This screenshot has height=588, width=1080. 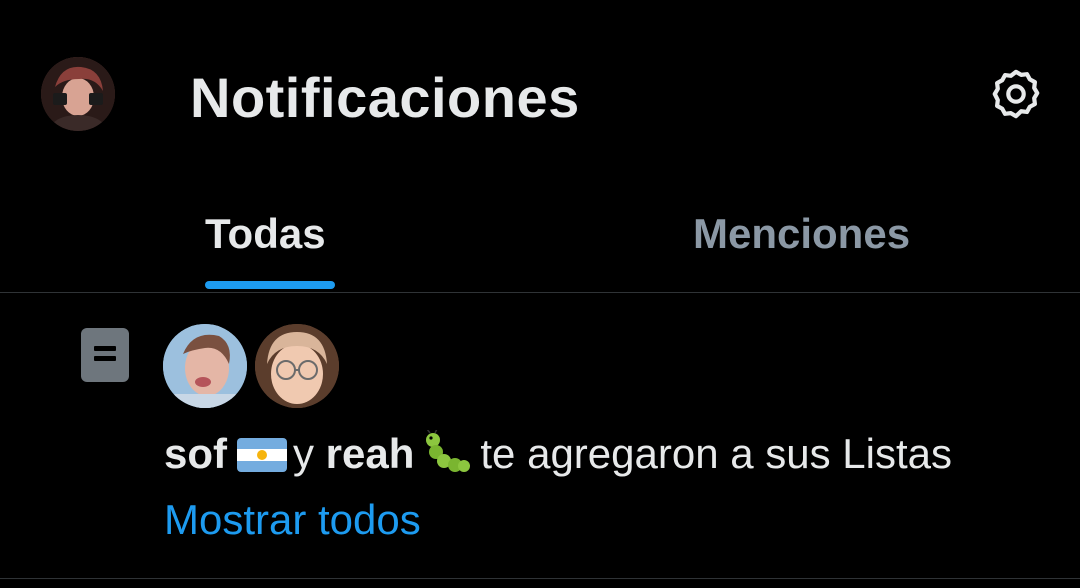 I want to click on notification-message: te agregaron a sus Listas, so click(x=716, y=453).